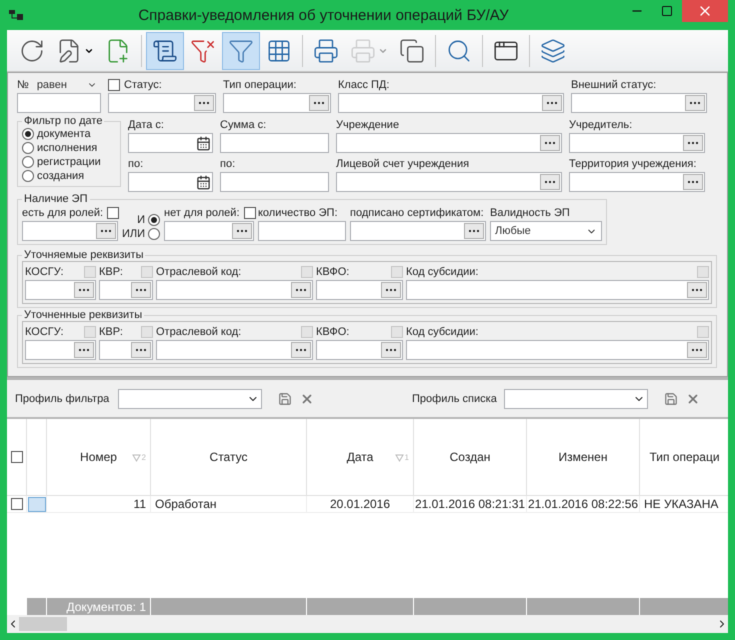 The width and height of the screenshot is (735, 640). I want to click on group-title: Фильтр по дате, so click(63, 121).